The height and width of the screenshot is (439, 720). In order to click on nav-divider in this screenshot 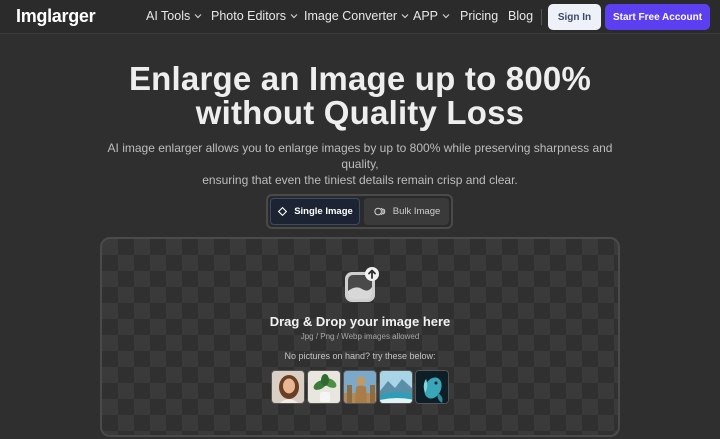, I will do `click(541, 17)`.